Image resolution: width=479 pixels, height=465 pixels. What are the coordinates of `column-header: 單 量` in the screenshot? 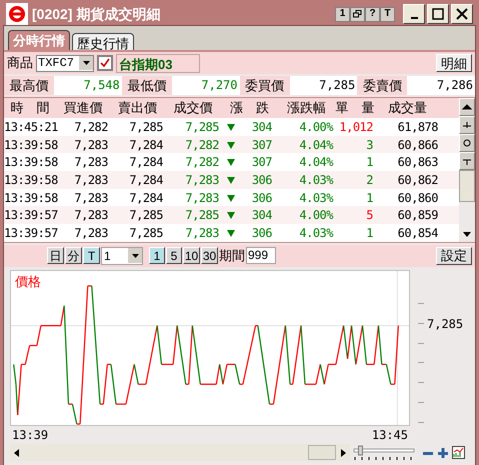 It's located at (355, 108).